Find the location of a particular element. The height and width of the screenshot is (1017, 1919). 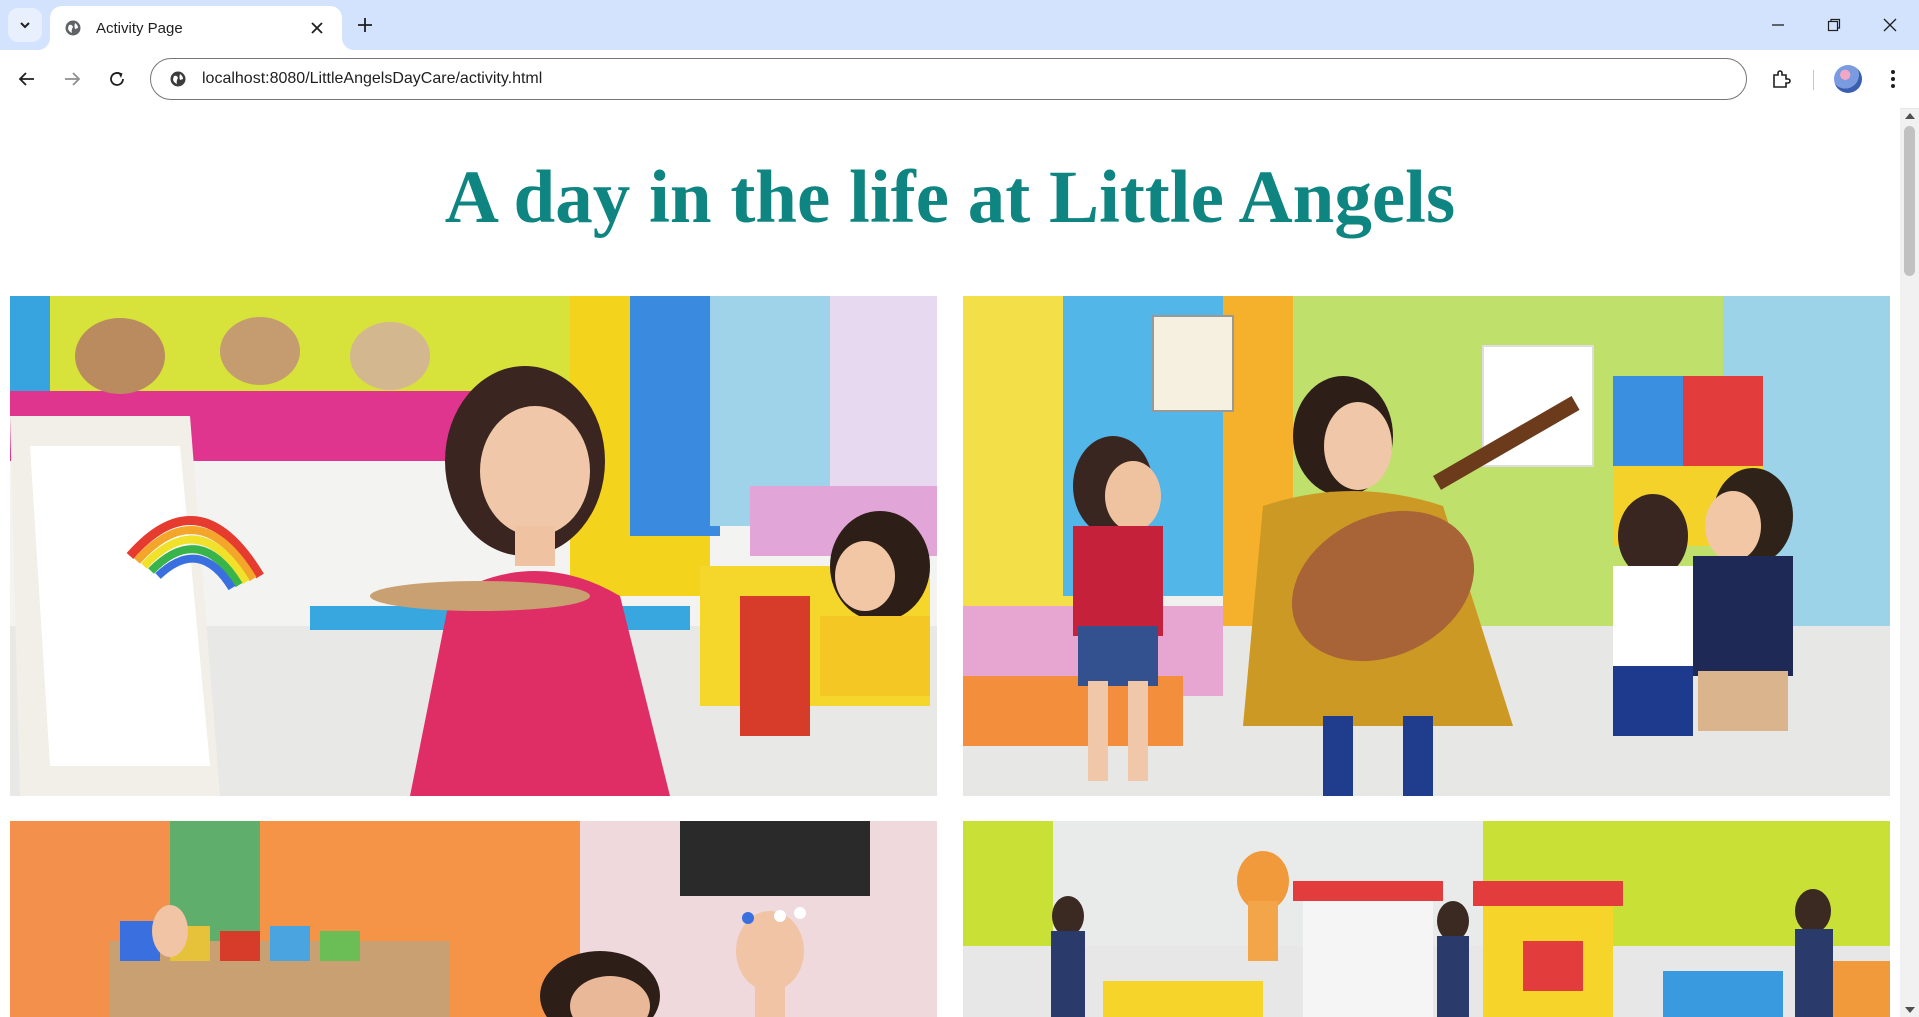

back-button is located at coordinates (27, 79).